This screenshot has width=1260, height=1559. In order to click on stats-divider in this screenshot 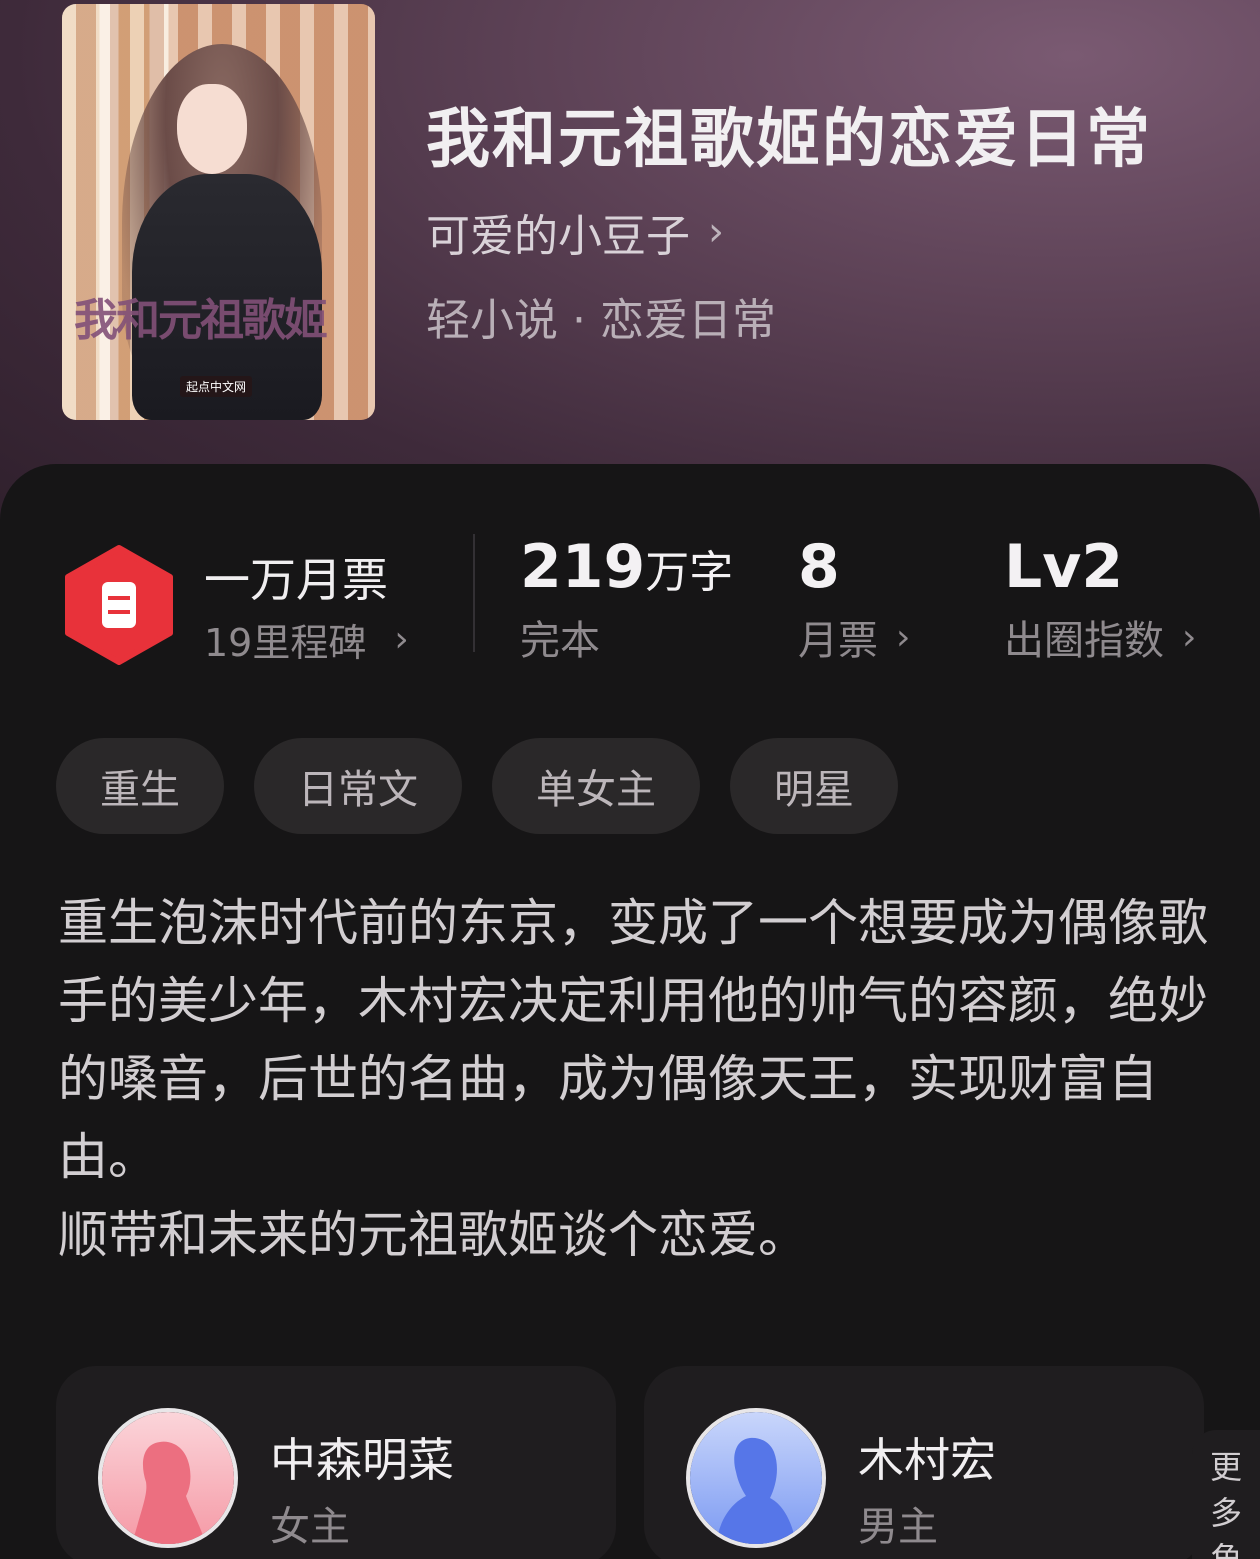, I will do `click(474, 593)`.